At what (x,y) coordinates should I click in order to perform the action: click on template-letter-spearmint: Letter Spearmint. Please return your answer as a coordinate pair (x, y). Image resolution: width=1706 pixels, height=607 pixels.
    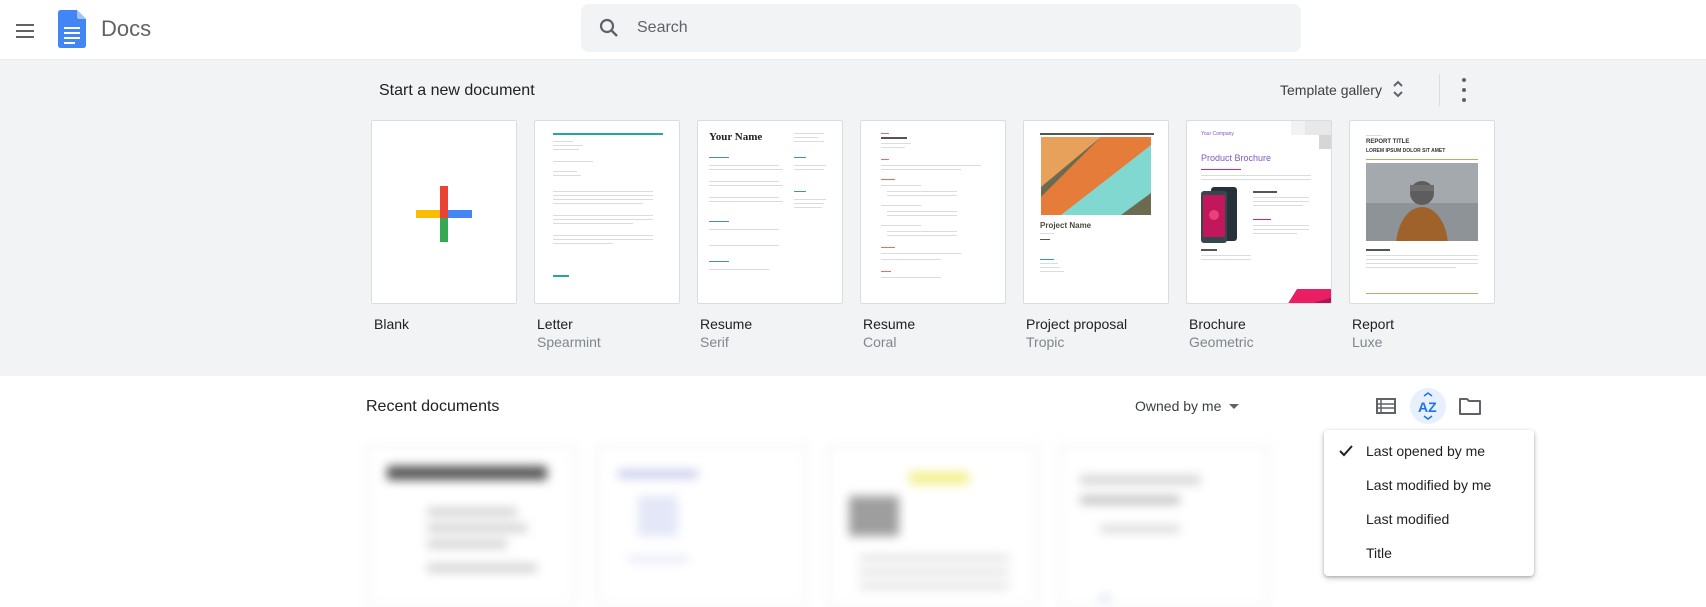
    Looking at the image, I should click on (607, 235).